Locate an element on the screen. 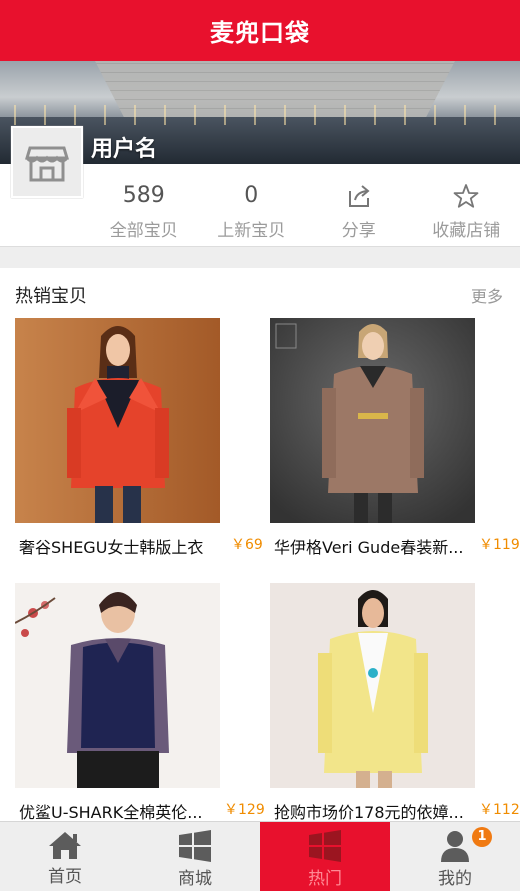 The height and width of the screenshot is (891, 520). store-avatar is located at coordinates (47, 162).